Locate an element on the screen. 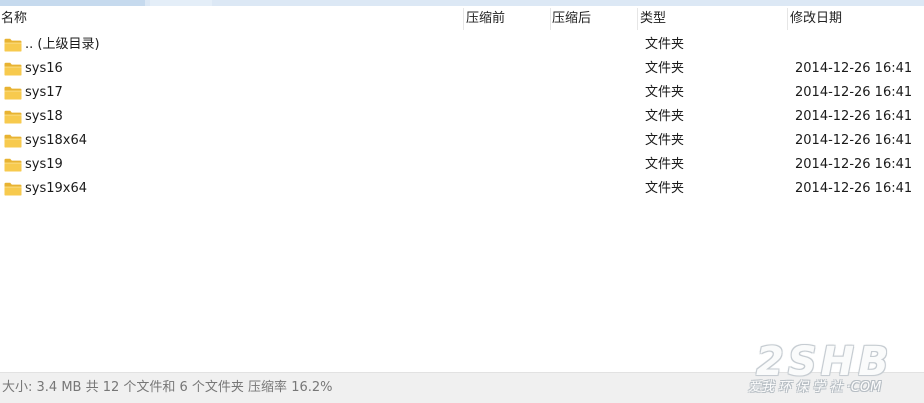 The height and width of the screenshot is (403, 924). list-item-parent: .. (上级目录) 文件夹 is located at coordinates (462, 45).